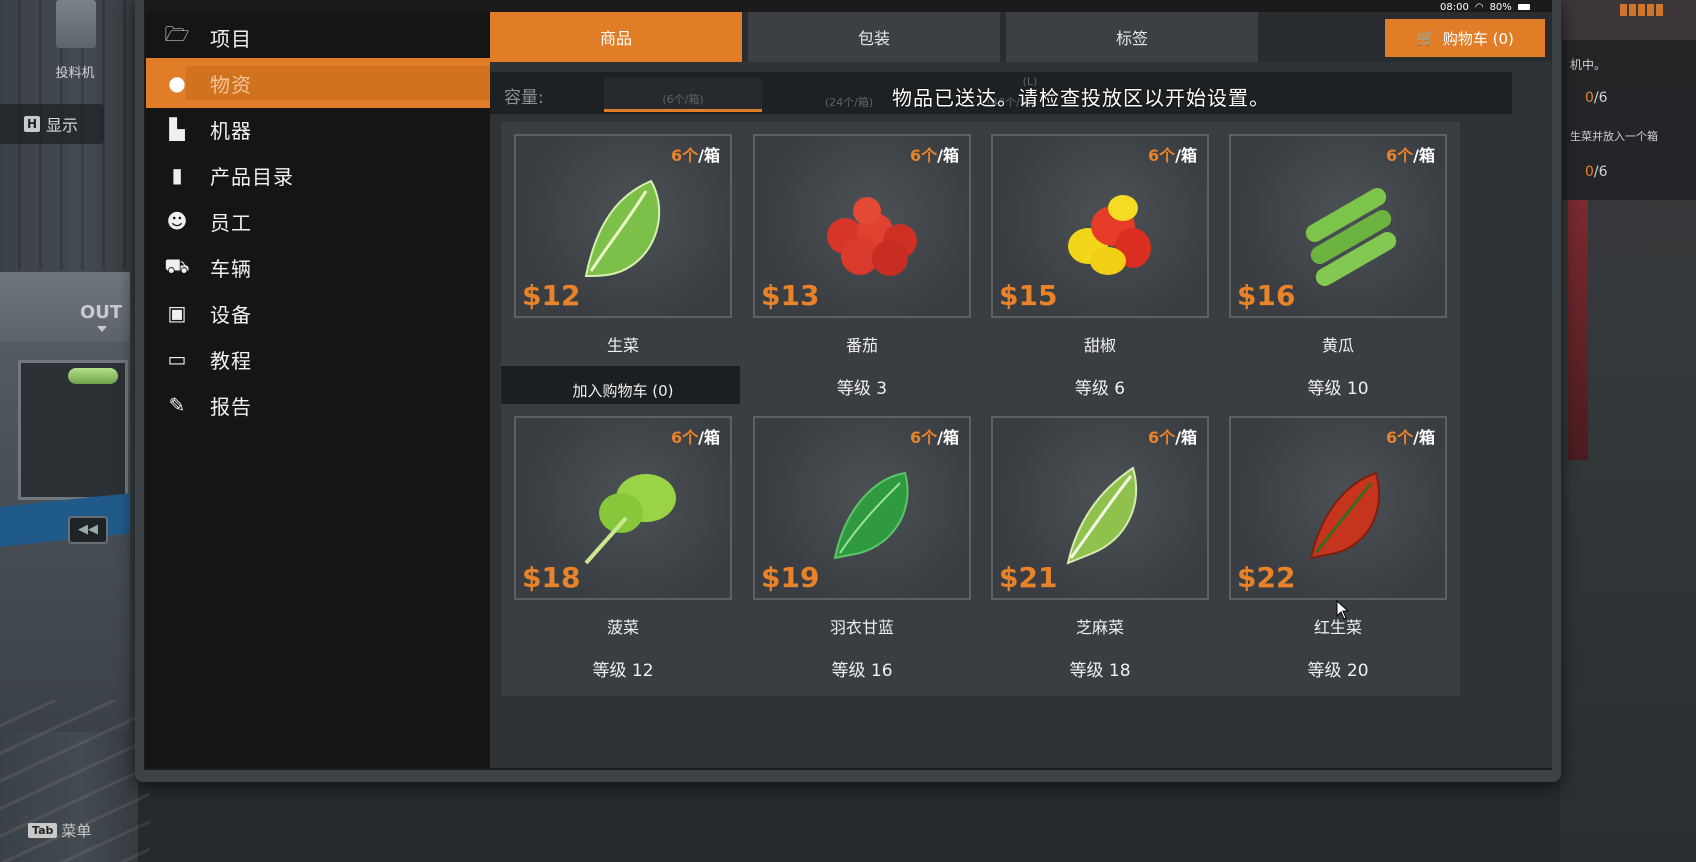 This screenshot has height=862, width=1696. What do you see at coordinates (1100, 268) in the screenshot?
I see `product-card: 6个/箱 $15 甜椒 等级 6` at bounding box center [1100, 268].